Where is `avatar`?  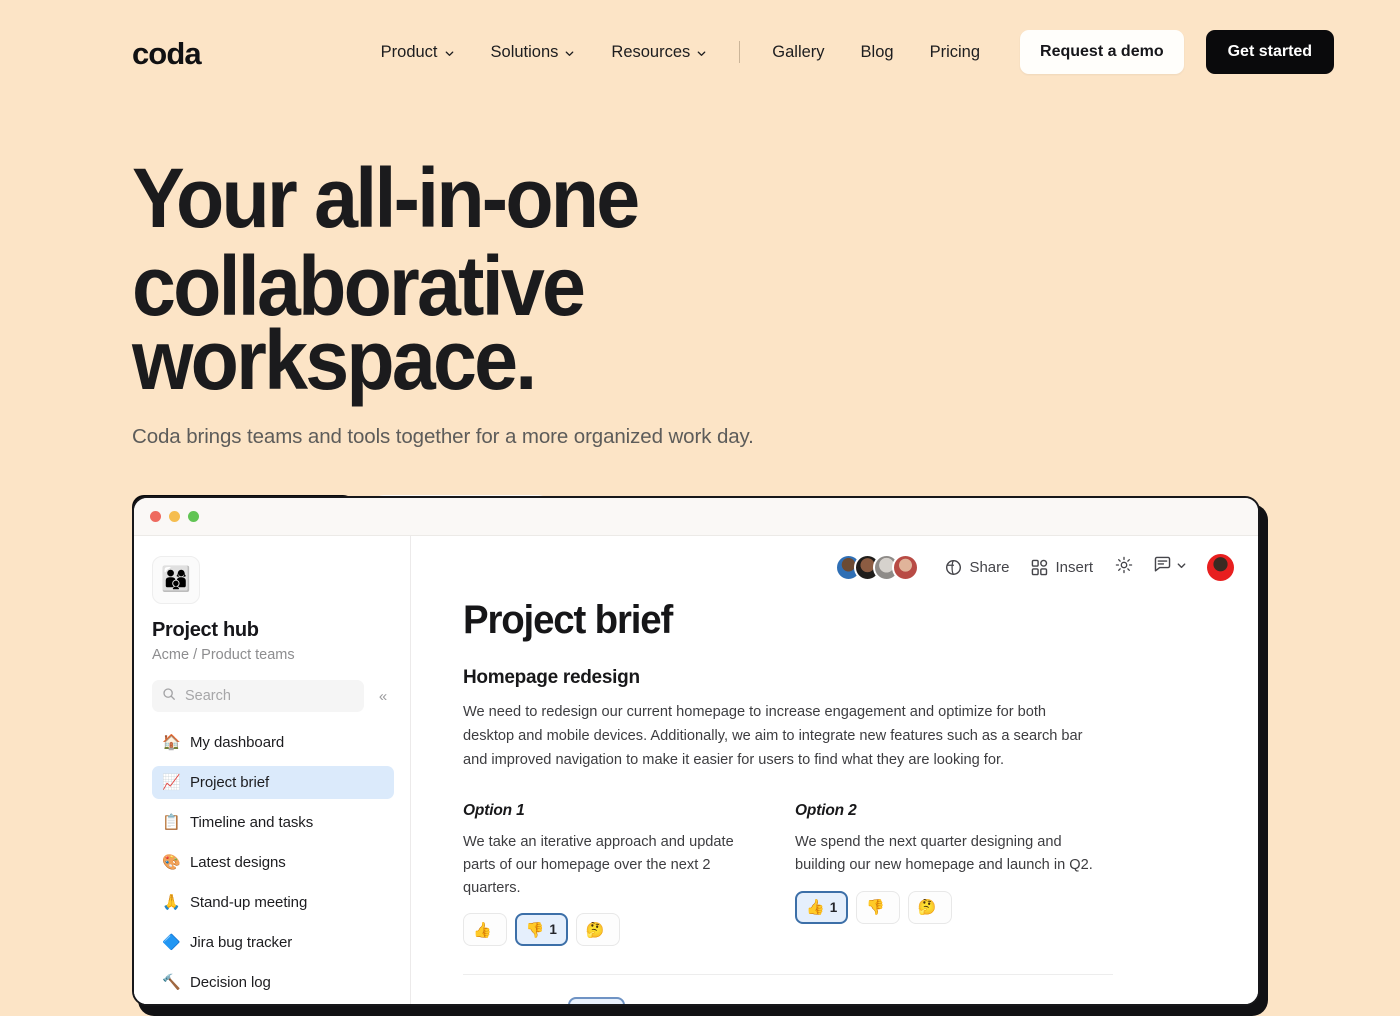 avatar is located at coordinates (905, 567).